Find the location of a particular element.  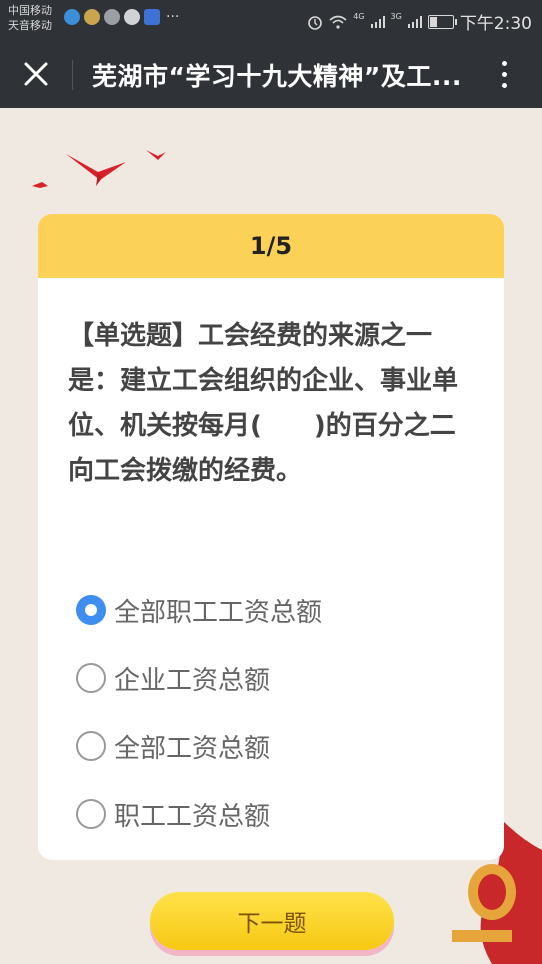

nav-divider is located at coordinates (72, 75).